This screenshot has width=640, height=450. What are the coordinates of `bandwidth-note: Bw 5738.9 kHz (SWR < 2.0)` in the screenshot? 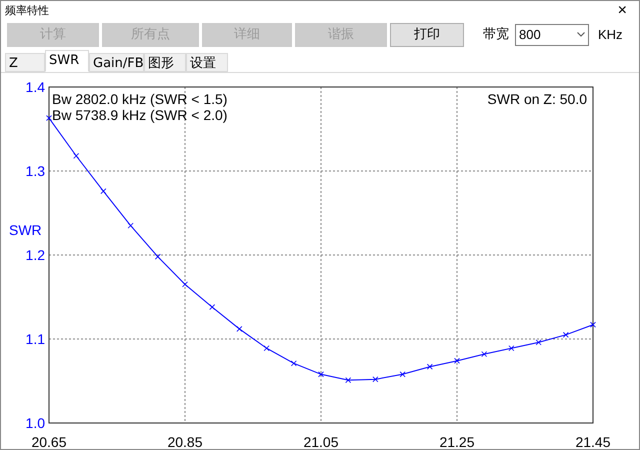 It's located at (140, 114).